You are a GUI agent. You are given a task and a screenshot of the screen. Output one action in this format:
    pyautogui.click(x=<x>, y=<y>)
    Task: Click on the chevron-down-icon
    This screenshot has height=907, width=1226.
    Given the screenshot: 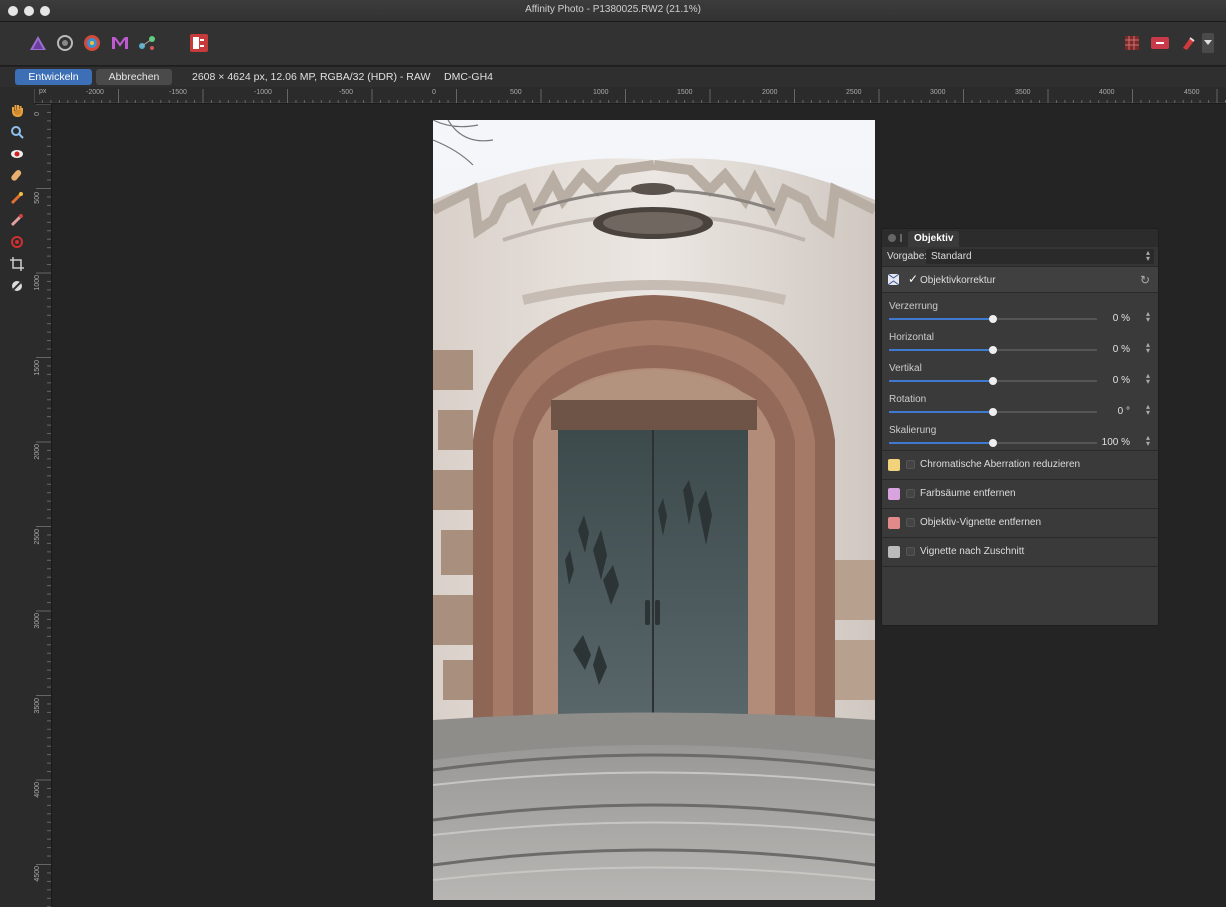 What is the action you would take?
    pyautogui.click(x=1208, y=43)
    